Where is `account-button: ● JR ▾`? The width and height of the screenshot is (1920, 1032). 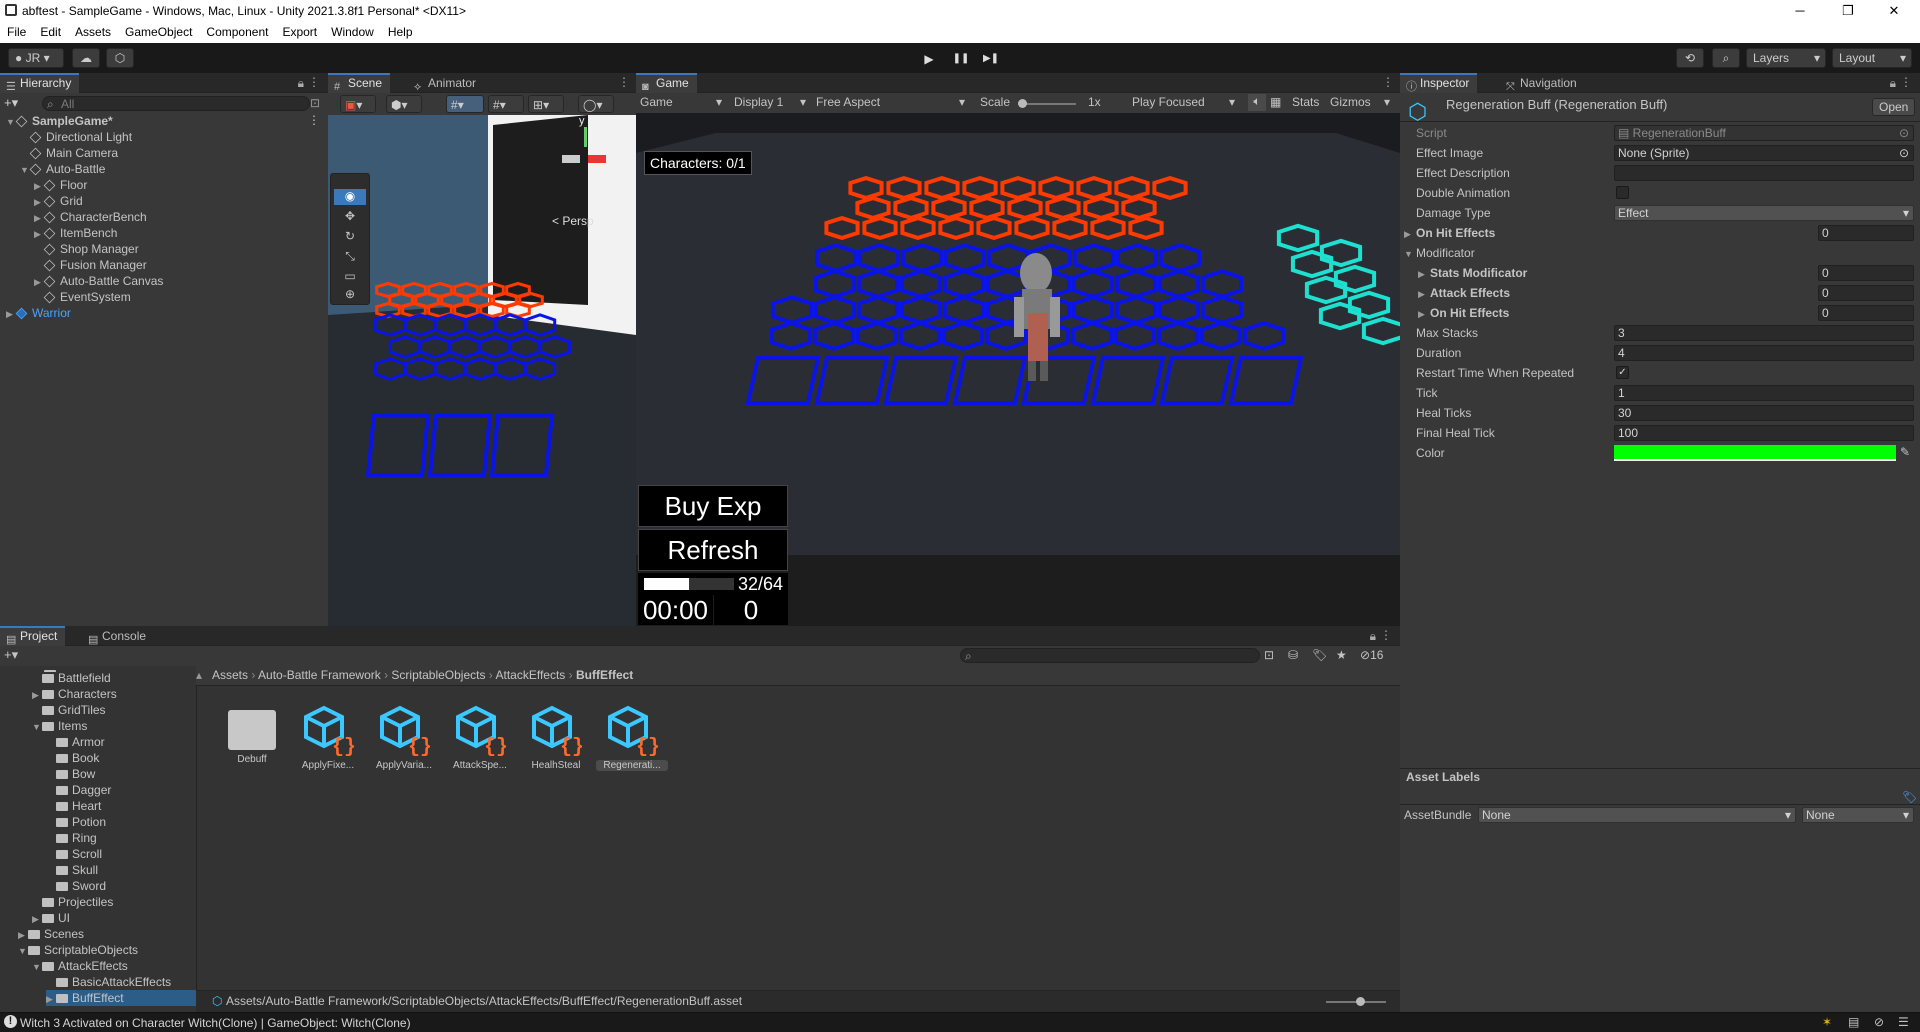 account-button: ● JR ▾ is located at coordinates (36, 58).